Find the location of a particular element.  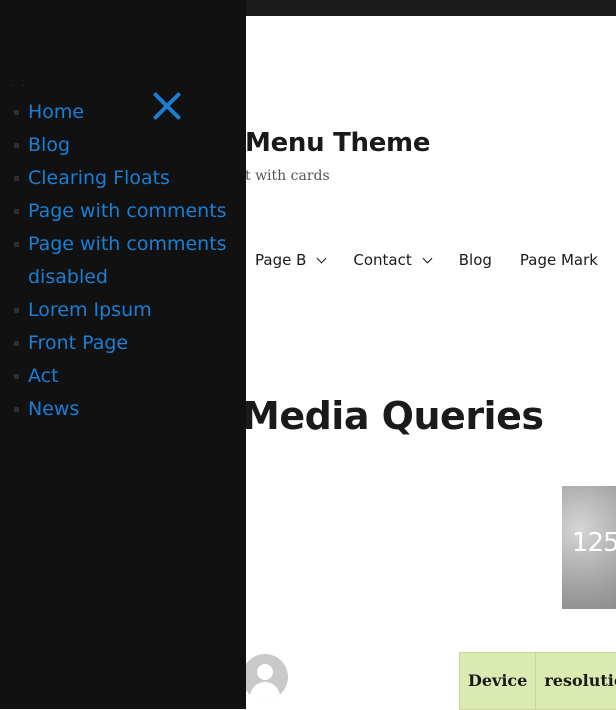

featured-image: 125 is located at coordinates (589, 547).